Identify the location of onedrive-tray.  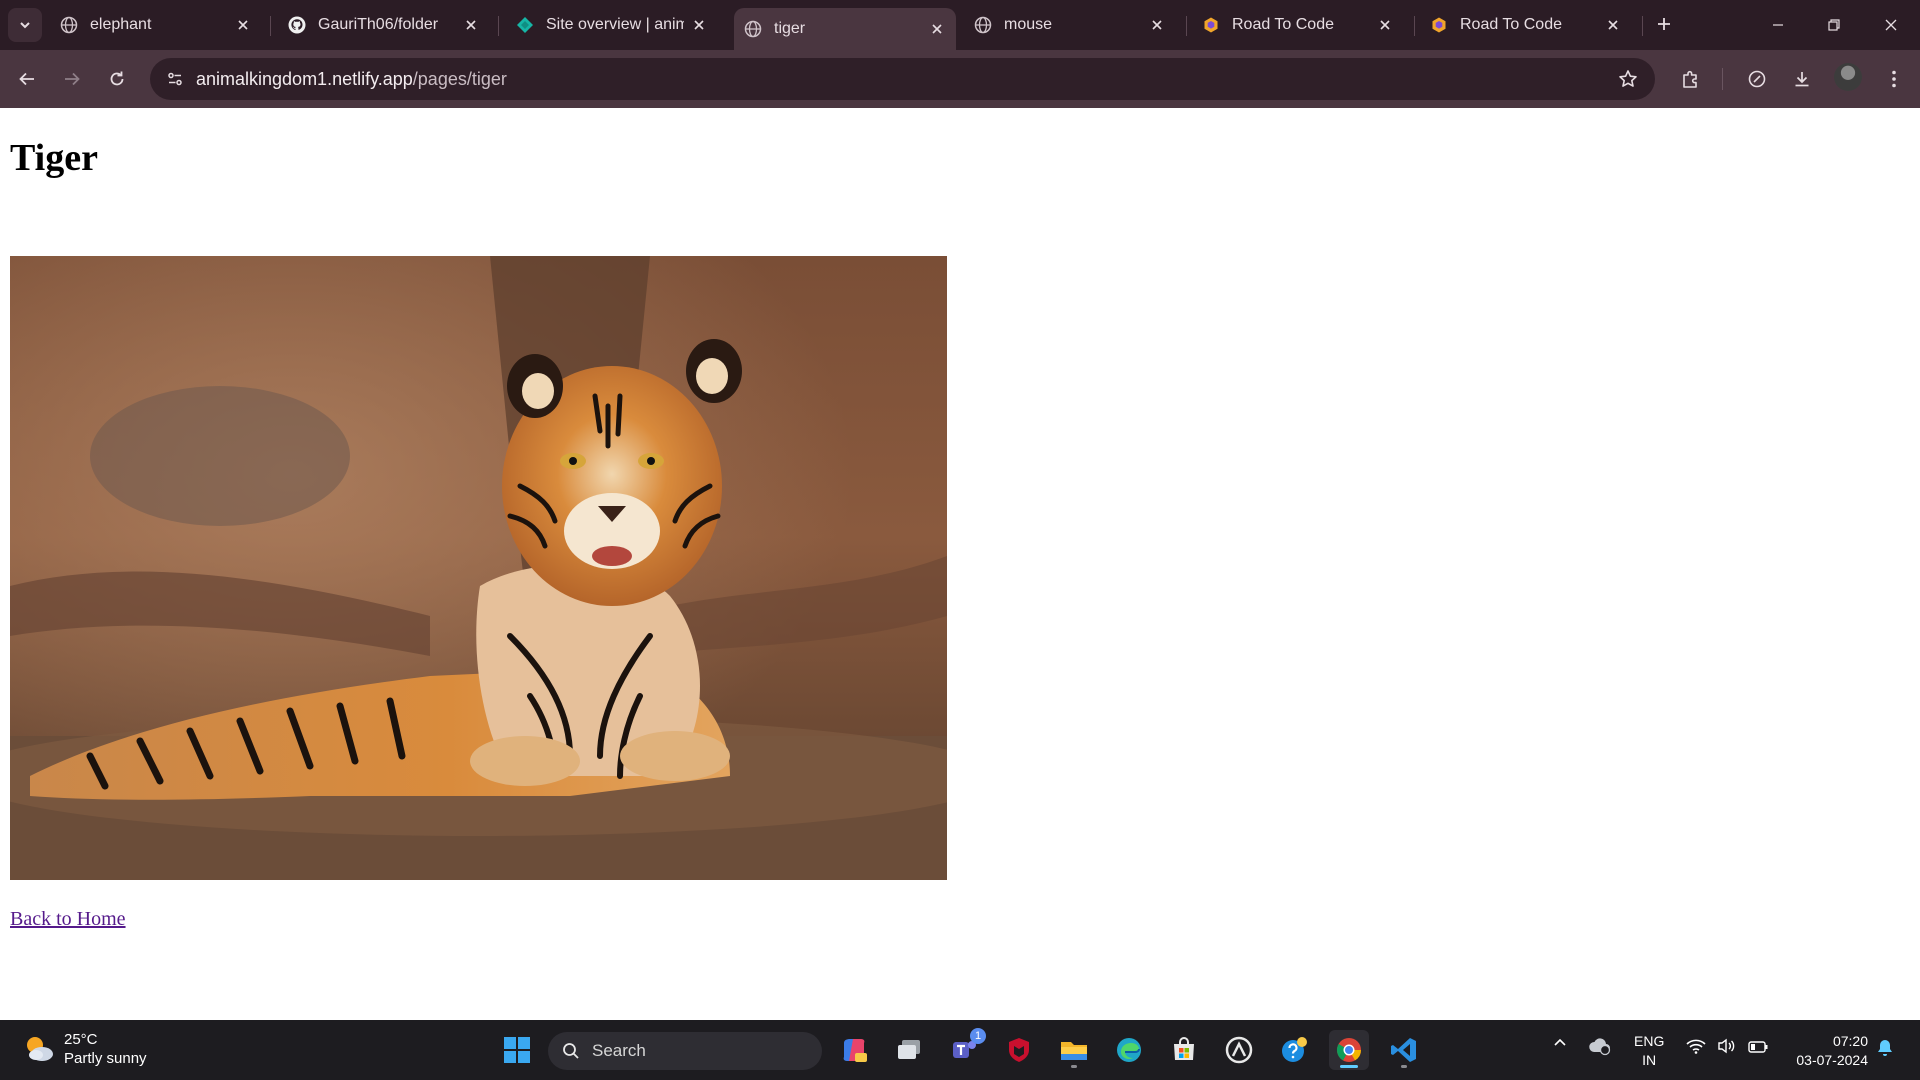
(1600, 1047).